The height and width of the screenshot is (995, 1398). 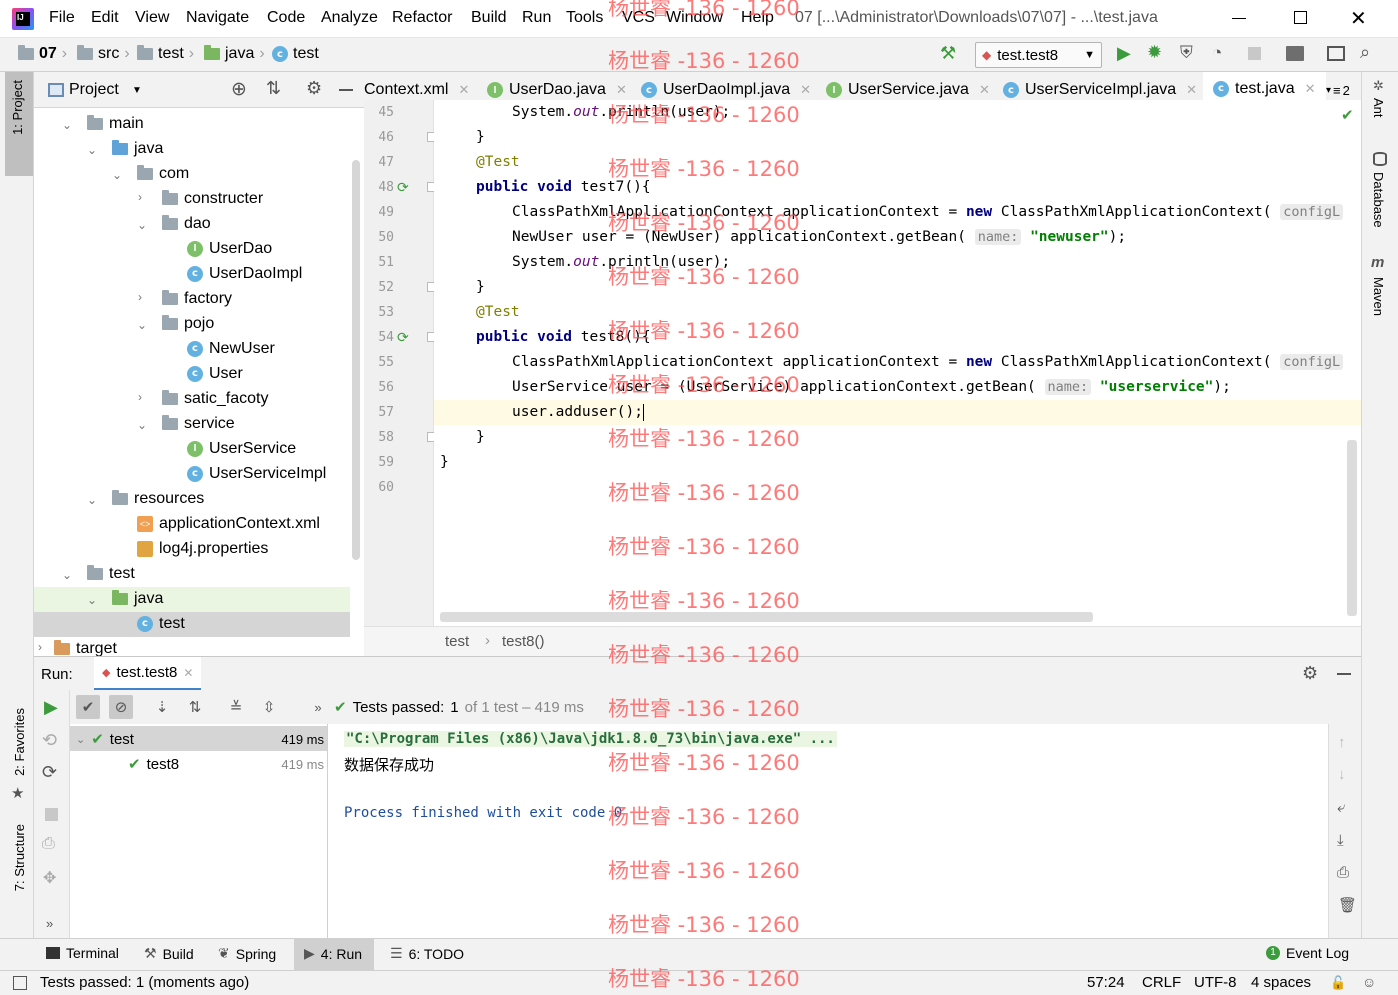 What do you see at coordinates (1336, 53) in the screenshot?
I see `layout-icon` at bounding box center [1336, 53].